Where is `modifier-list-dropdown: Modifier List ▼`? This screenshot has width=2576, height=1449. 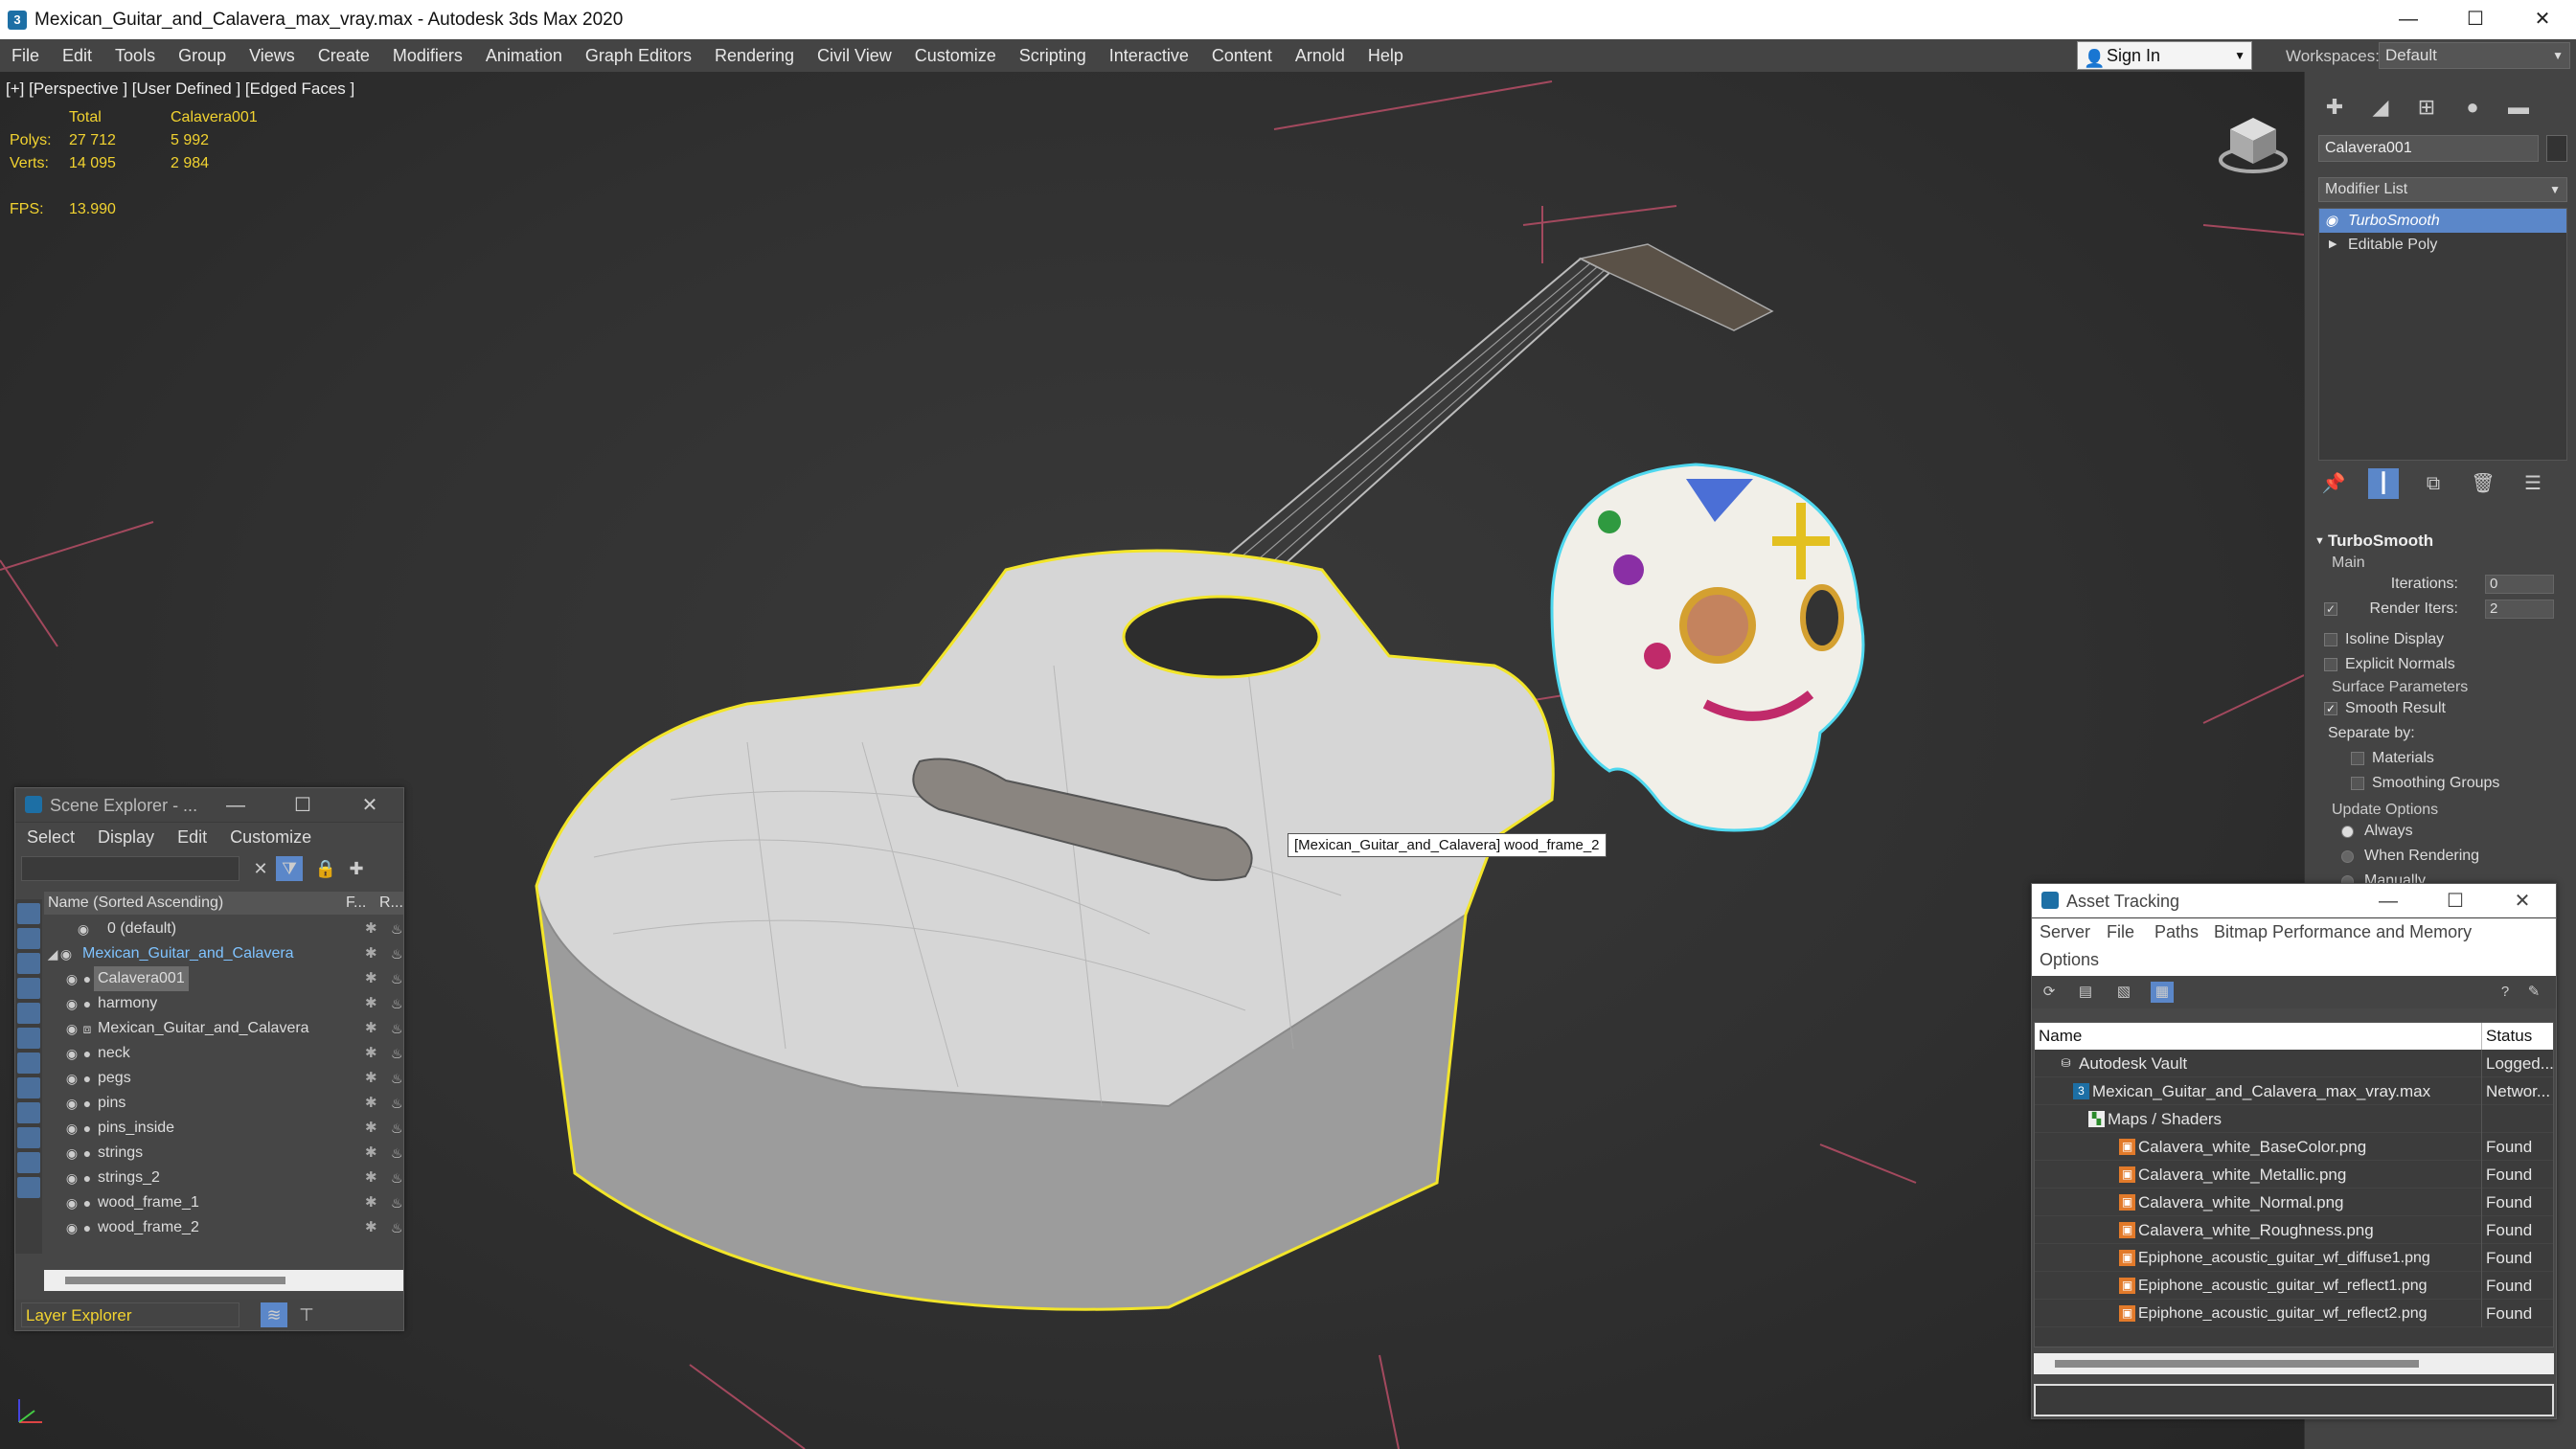
modifier-list-dropdown: Modifier List ▼ is located at coordinates (2442, 189).